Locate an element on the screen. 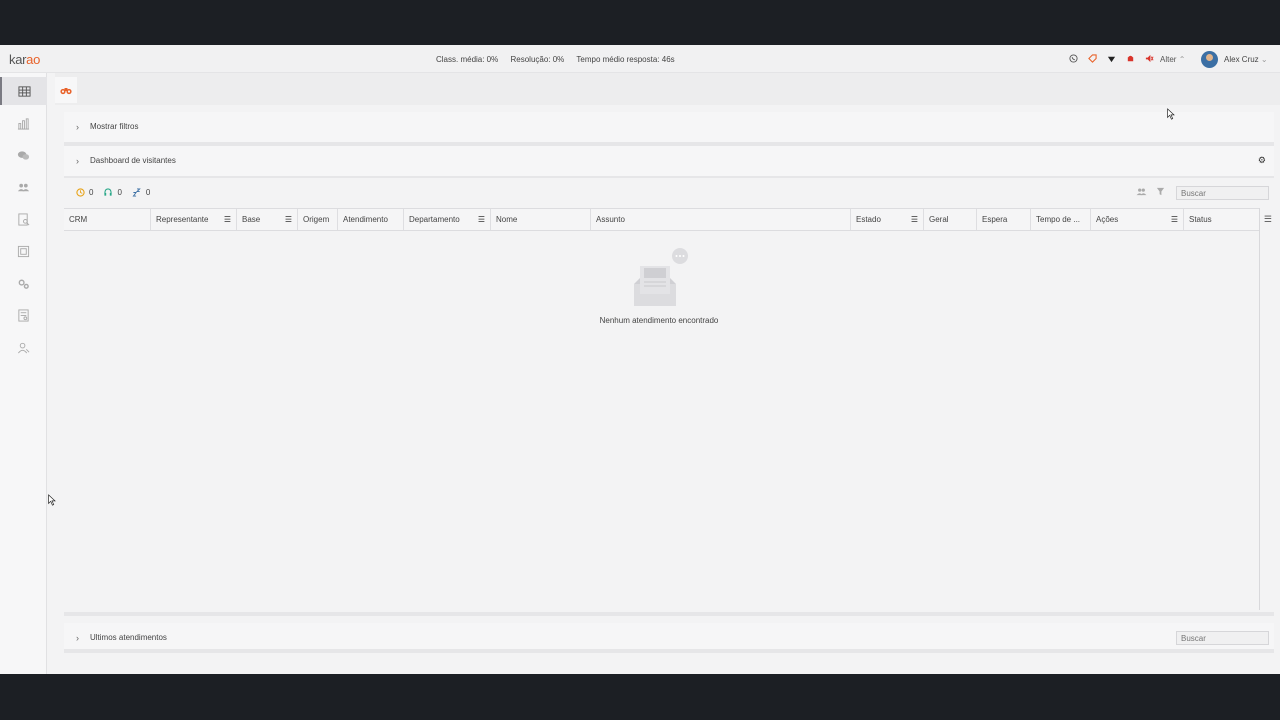 The image size is (1280, 720). top-icons is located at coordinates (1111, 58).